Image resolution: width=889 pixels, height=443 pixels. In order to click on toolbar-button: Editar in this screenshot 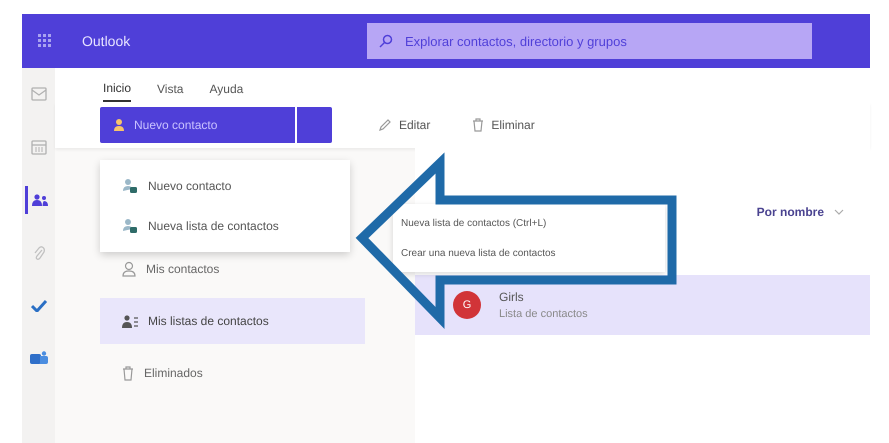, I will do `click(404, 125)`.